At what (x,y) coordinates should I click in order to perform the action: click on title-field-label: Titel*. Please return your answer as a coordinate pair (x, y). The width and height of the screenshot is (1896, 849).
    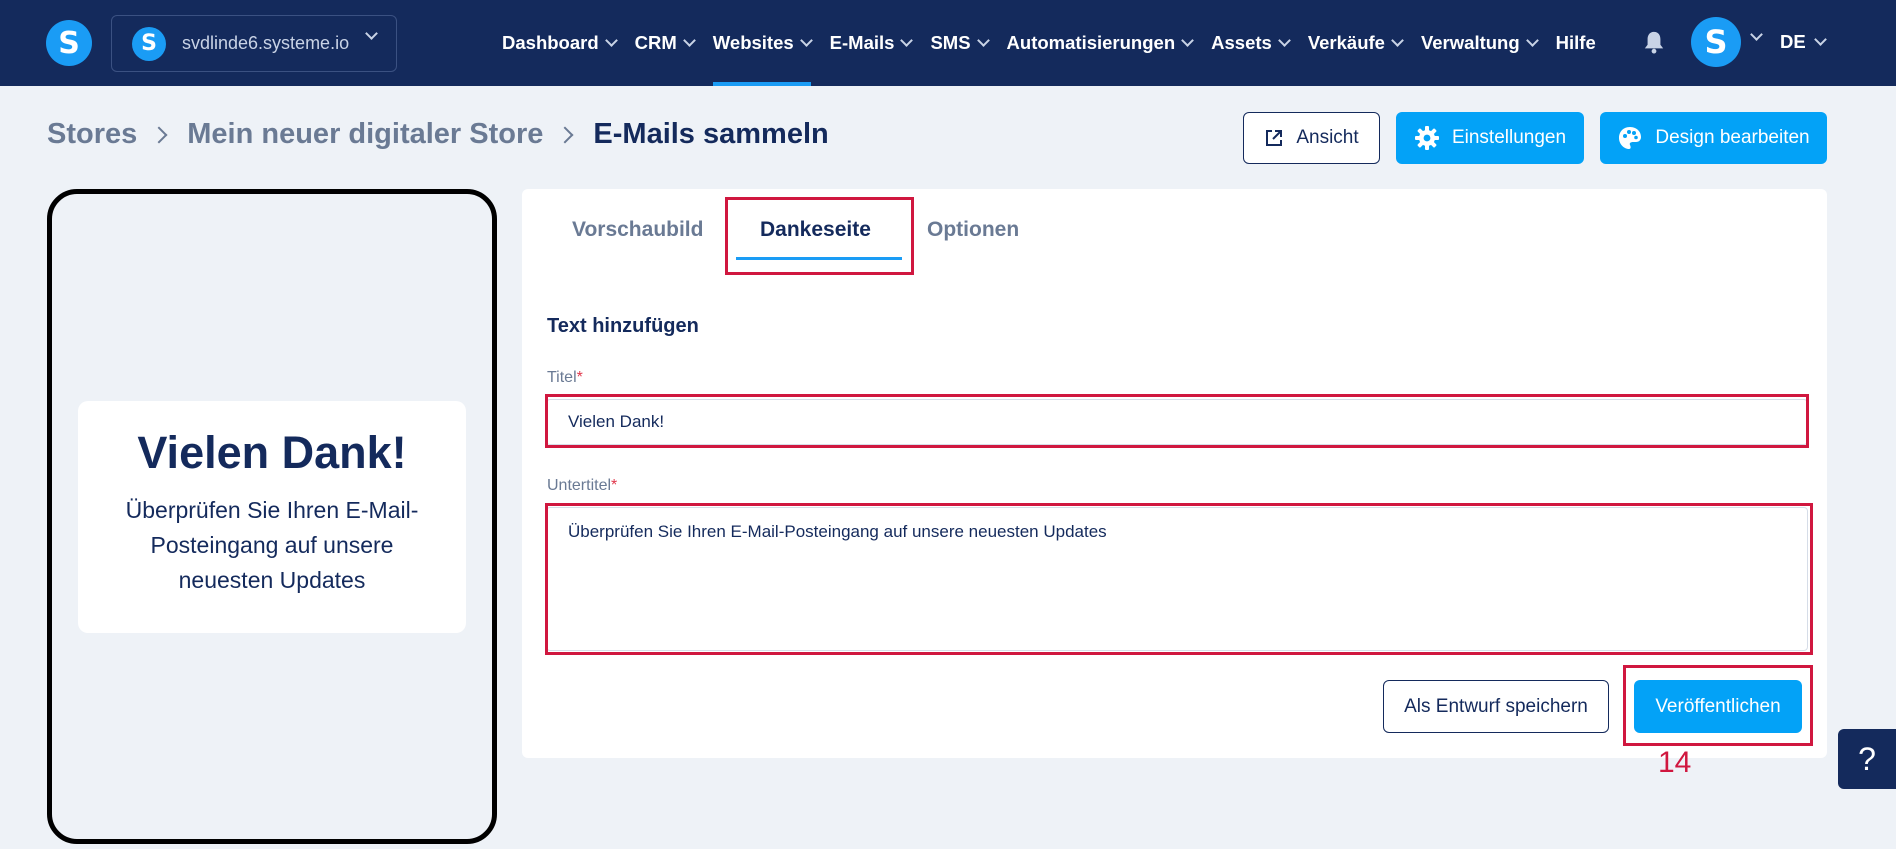
    Looking at the image, I should click on (565, 377).